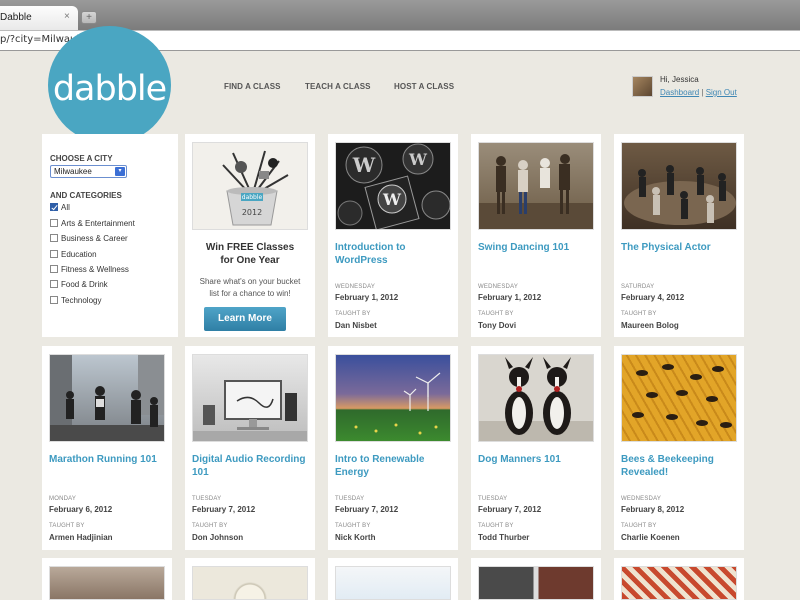 The image size is (800, 600). Describe the element at coordinates (89, 17) in the screenshot. I see `new-tab-button: +` at that location.